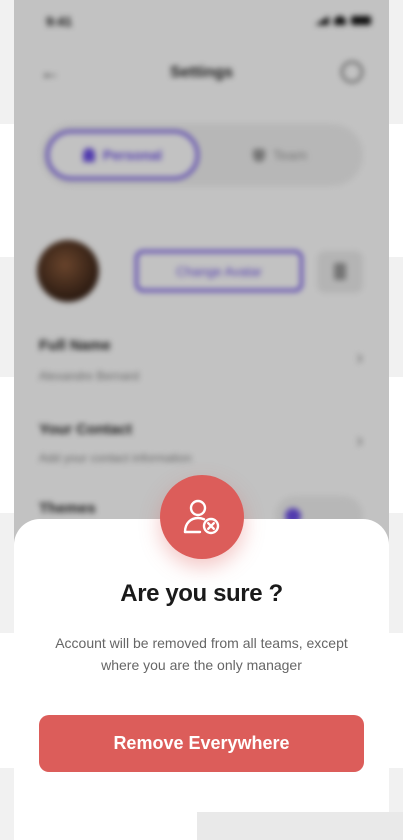 This screenshot has height=840, width=403. Describe the element at coordinates (201, 743) in the screenshot. I see `remove-everywhere-button: Remove Everywhere` at that location.